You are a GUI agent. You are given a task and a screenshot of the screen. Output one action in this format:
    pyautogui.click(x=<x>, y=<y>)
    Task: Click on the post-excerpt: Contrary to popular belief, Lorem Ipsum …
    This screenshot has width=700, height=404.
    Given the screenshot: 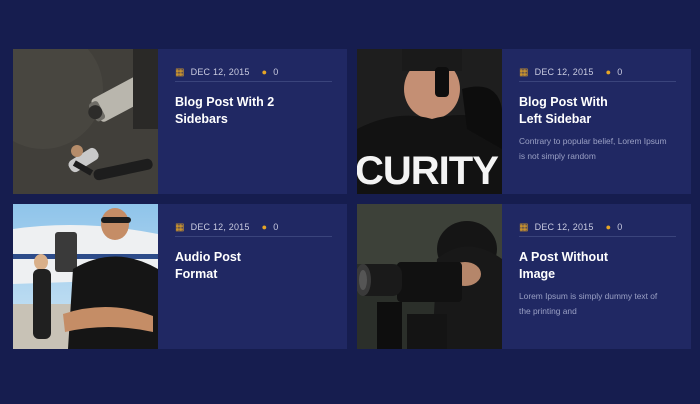 What is the action you would take?
    pyautogui.click(x=593, y=148)
    